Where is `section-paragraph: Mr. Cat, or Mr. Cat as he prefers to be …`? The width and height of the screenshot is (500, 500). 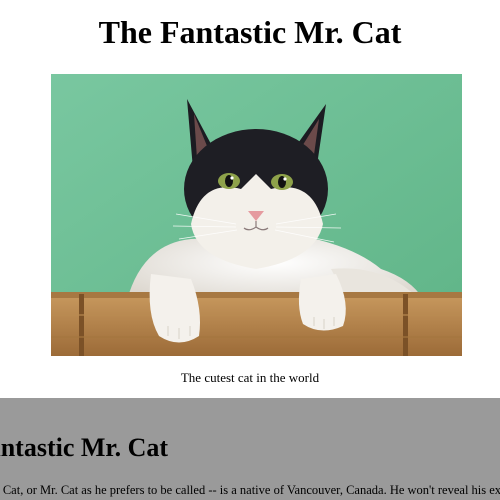
section-paragraph: Mr. Cat, or Mr. Cat as he prefers to be … is located at coordinates (250, 490).